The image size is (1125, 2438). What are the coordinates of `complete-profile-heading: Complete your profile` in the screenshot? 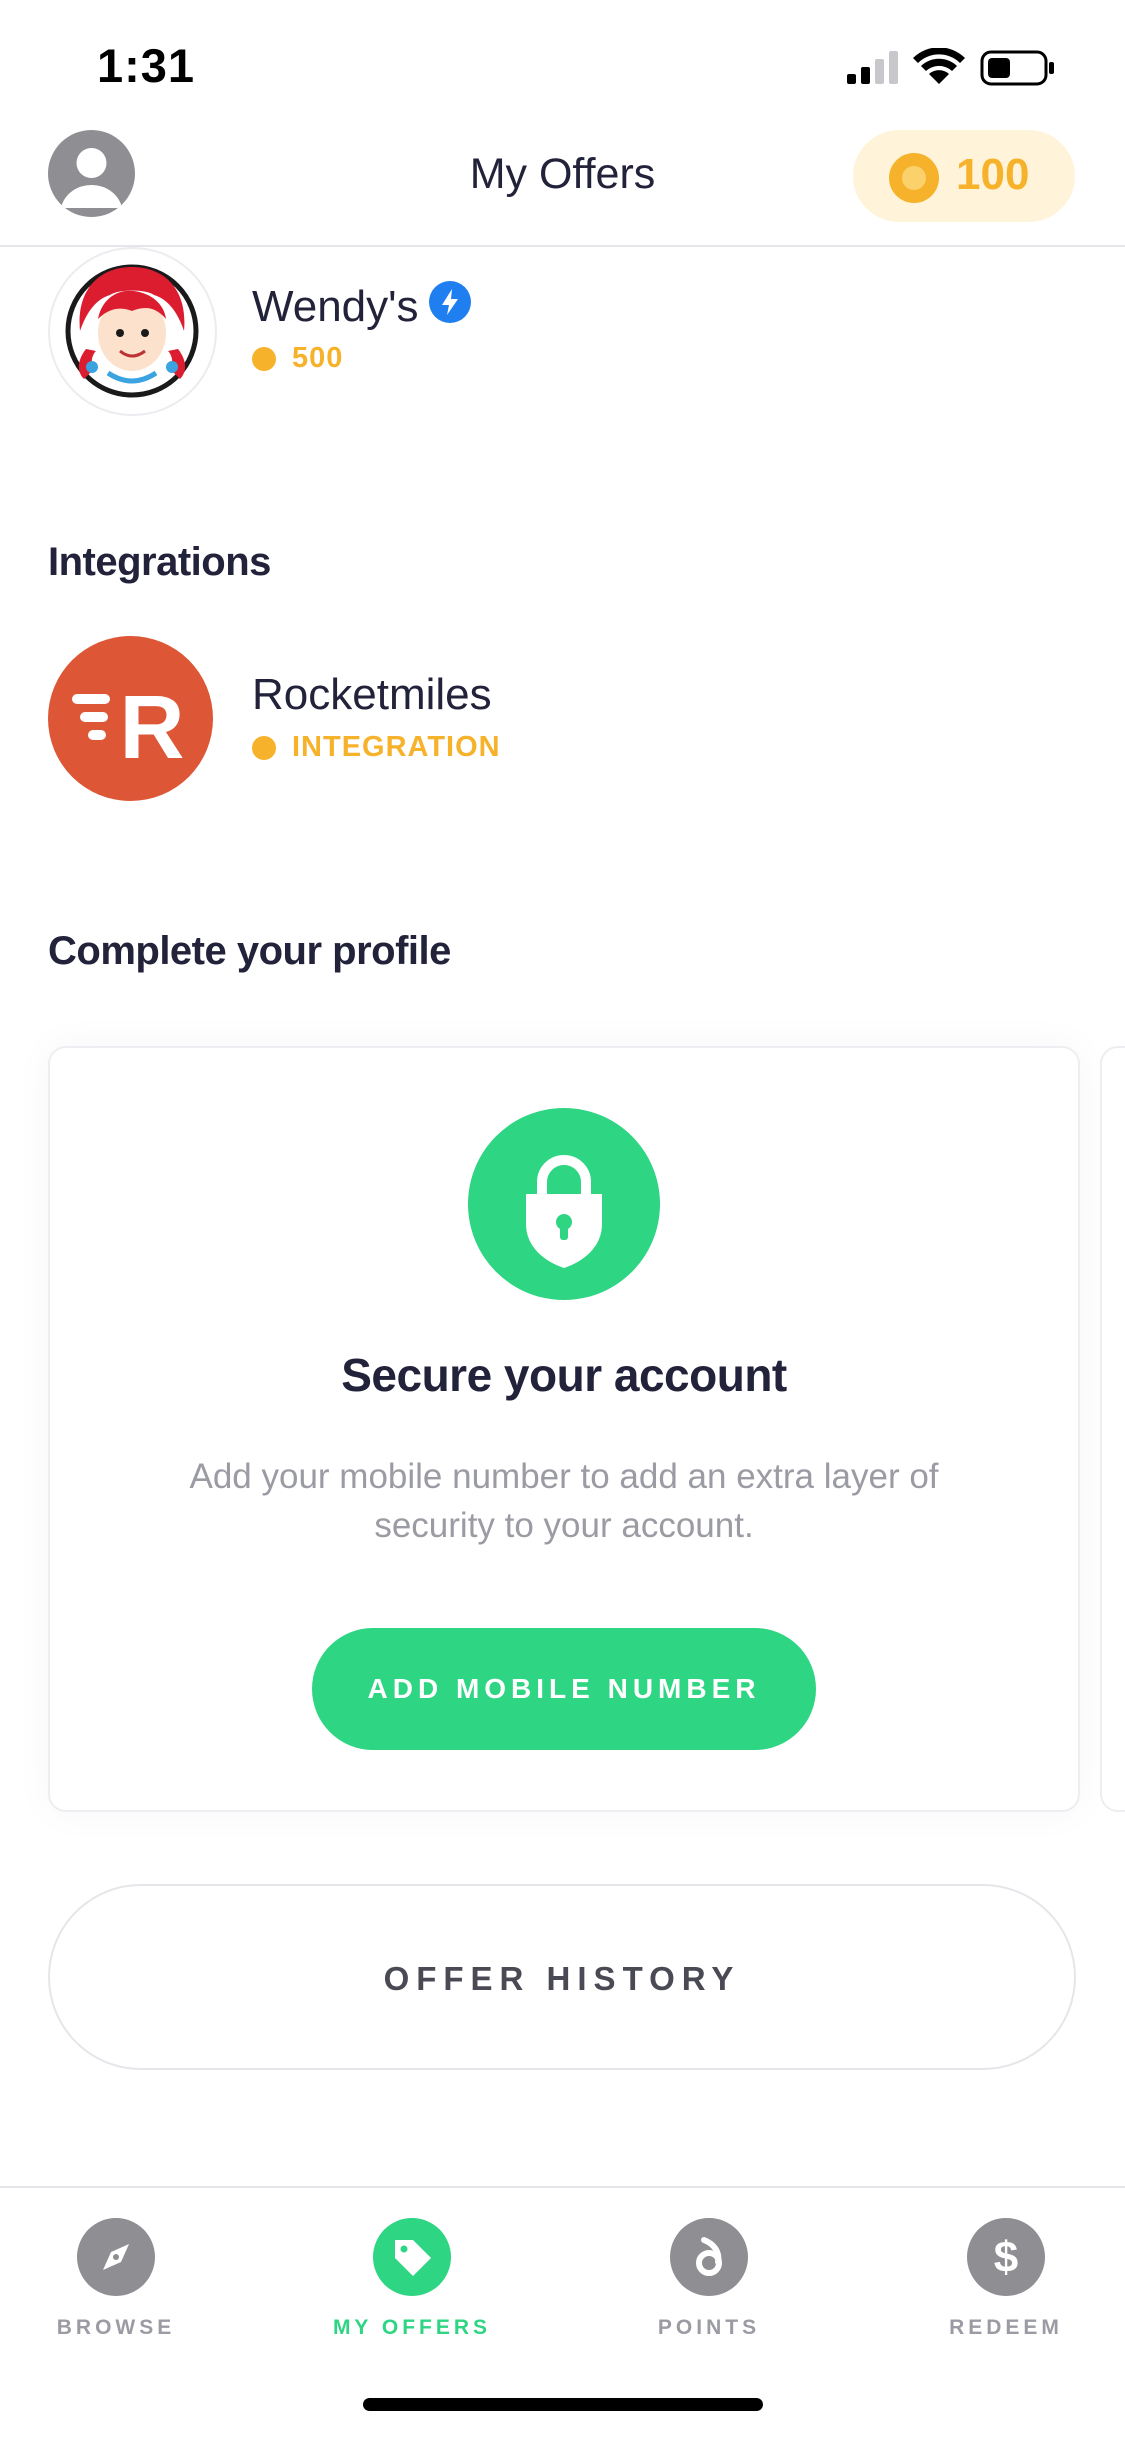 It's located at (249, 951).